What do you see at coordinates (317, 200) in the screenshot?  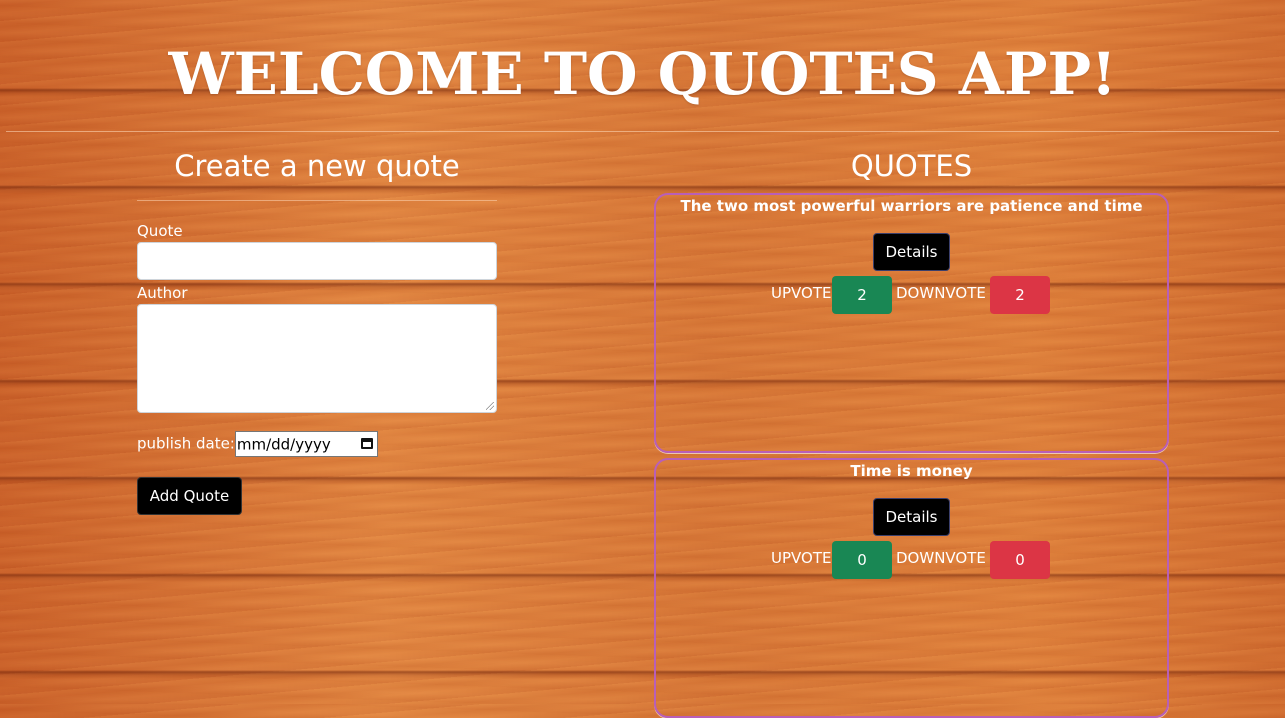 I see `form-divider` at bounding box center [317, 200].